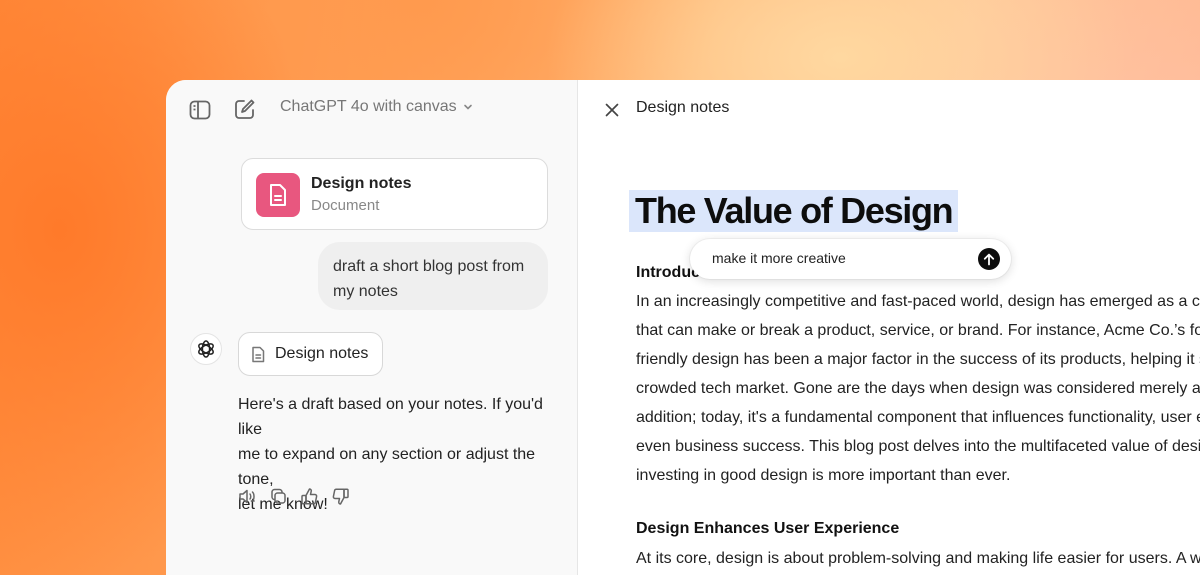 The image size is (1200, 575). Describe the element at coordinates (368, 106) in the screenshot. I see `model-label: ChatGPT 4o with canvas` at that location.